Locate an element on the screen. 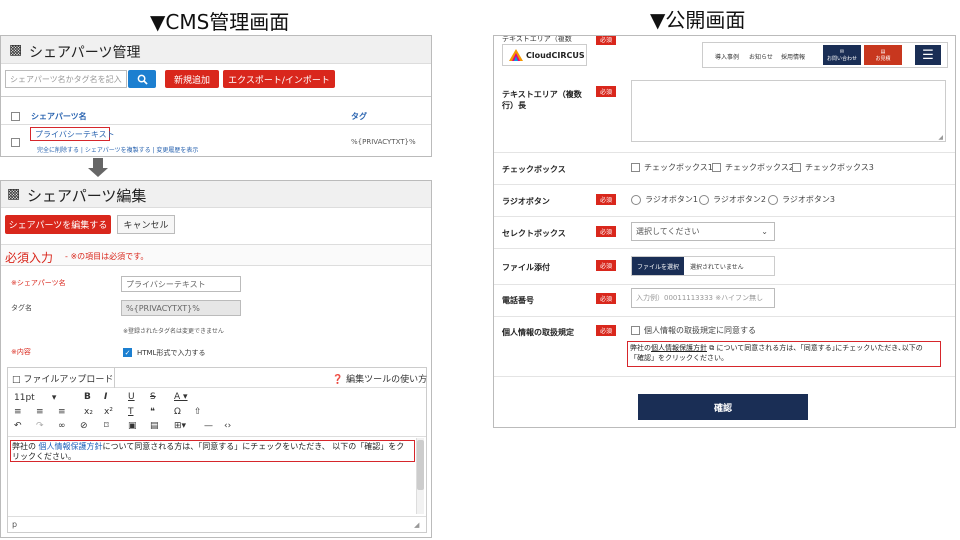  subscript-icon: x₂ is located at coordinates (88, 412).